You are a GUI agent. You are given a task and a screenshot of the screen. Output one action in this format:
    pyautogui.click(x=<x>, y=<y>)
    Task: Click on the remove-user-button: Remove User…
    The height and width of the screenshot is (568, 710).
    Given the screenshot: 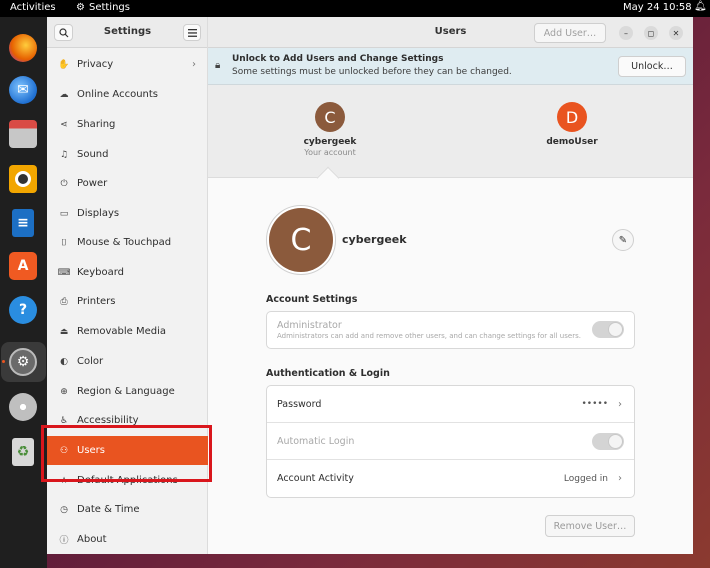 What is the action you would take?
    pyautogui.click(x=590, y=526)
    